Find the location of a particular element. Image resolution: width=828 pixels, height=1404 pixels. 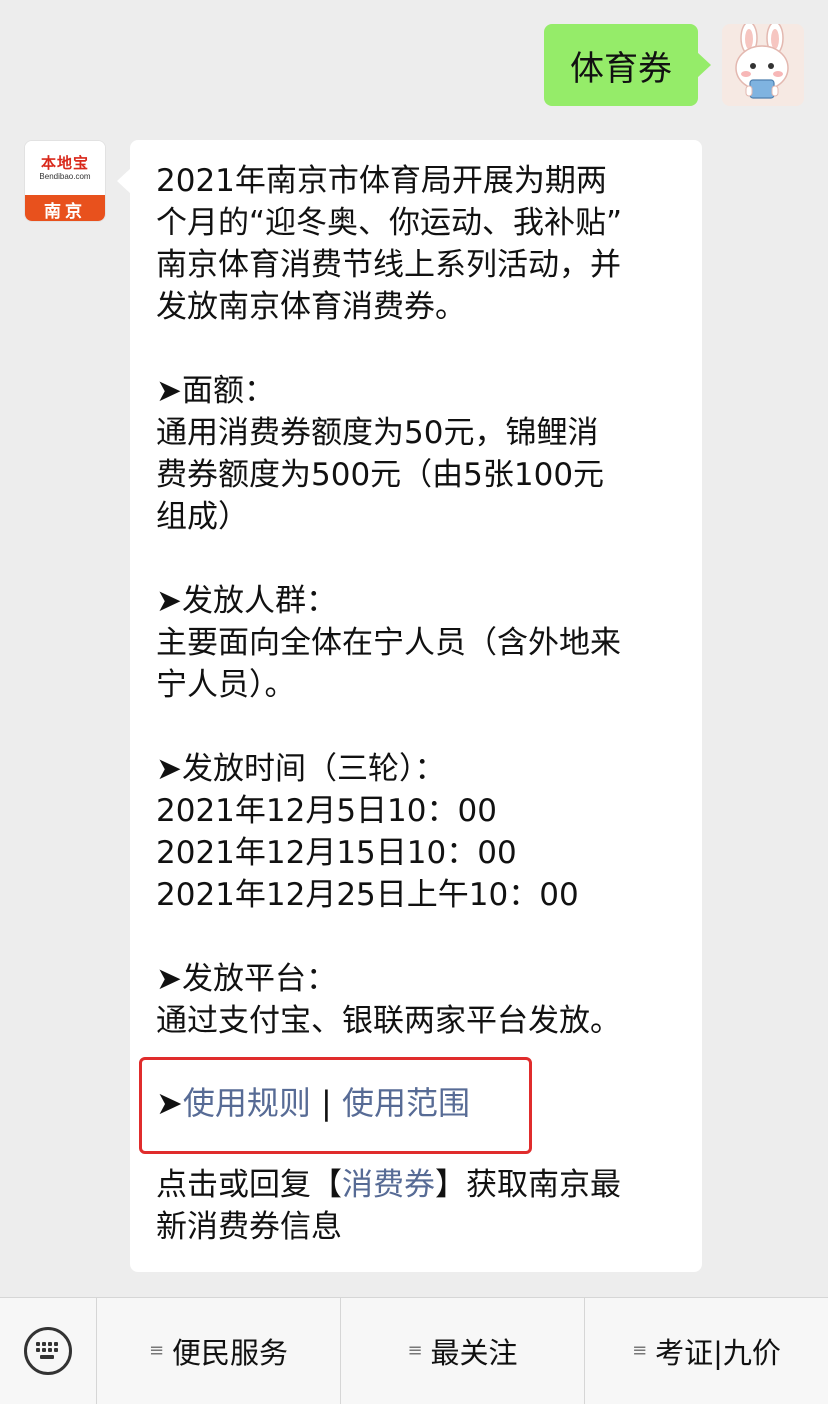

keyboard-icon is located at coordinates (48, 1351).